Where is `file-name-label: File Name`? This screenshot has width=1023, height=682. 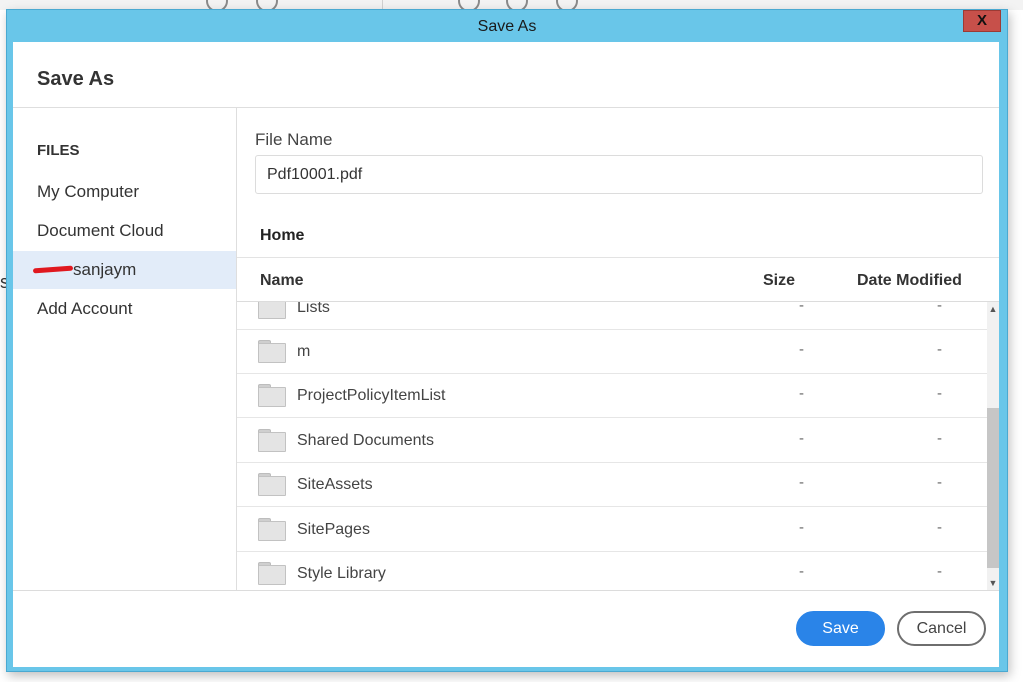
file-name-label: File Name is located at coordinates (294, 139).